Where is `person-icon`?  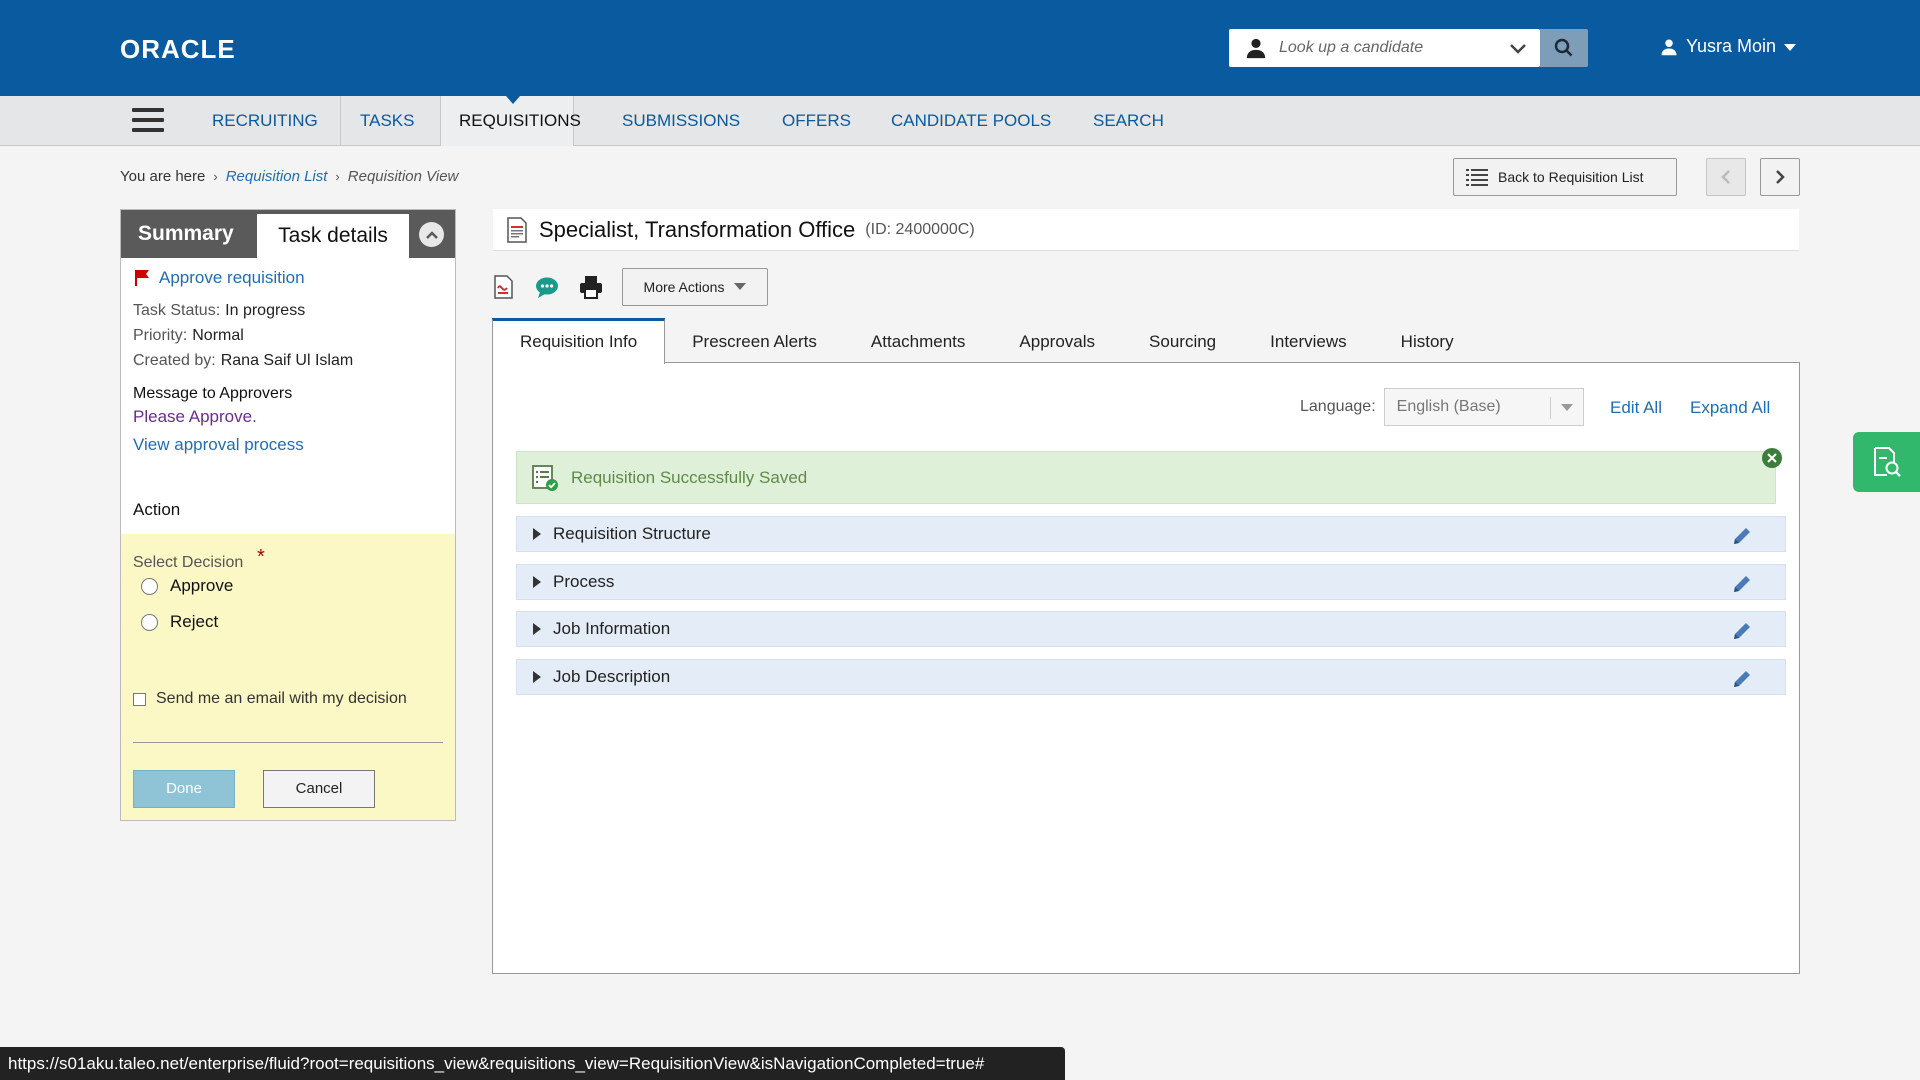
person-icon is located at coordinates (1256, 48).